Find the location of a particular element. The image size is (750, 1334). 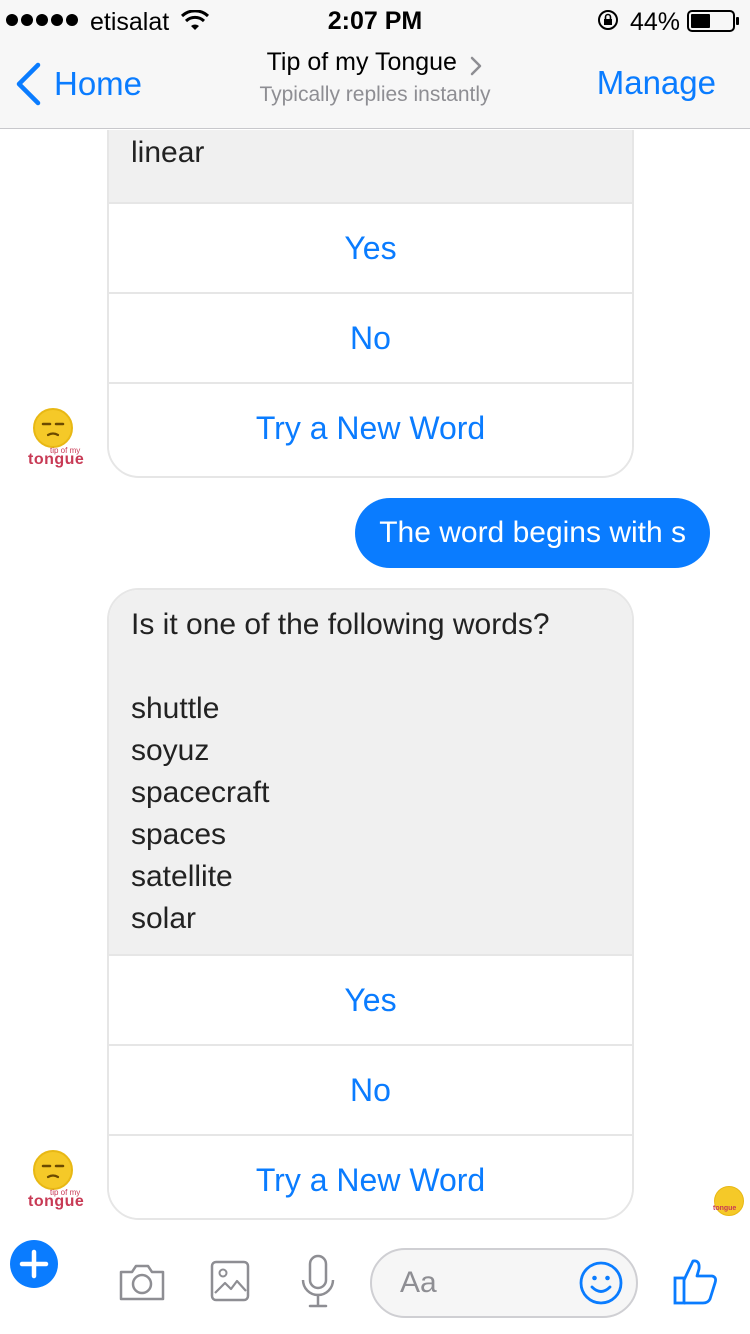

user-message-bubble: The word begins with s is located at coordinates (532, 533).